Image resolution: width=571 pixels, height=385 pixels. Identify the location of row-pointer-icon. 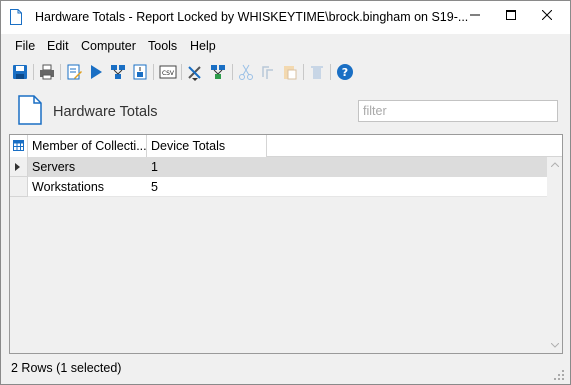
(17, 167).